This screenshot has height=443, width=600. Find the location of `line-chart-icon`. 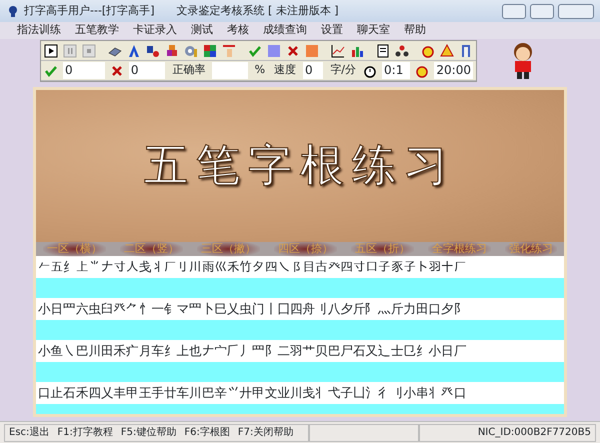

line-chart-icon is located at coordinates (338, 51).